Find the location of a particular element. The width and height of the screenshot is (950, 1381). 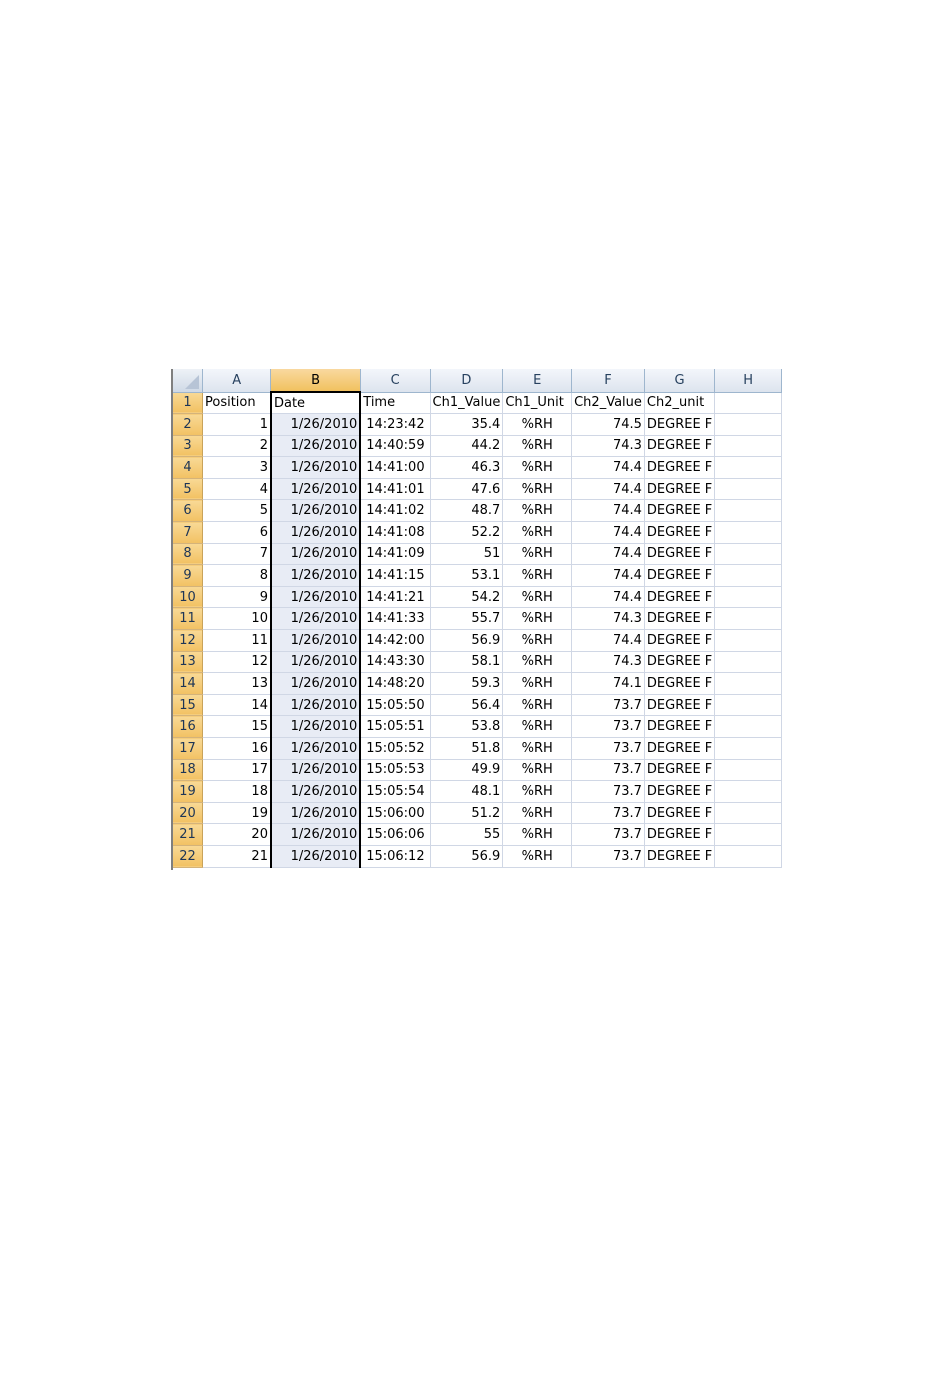

row-header: 14 is located at coordinates (188, 683).